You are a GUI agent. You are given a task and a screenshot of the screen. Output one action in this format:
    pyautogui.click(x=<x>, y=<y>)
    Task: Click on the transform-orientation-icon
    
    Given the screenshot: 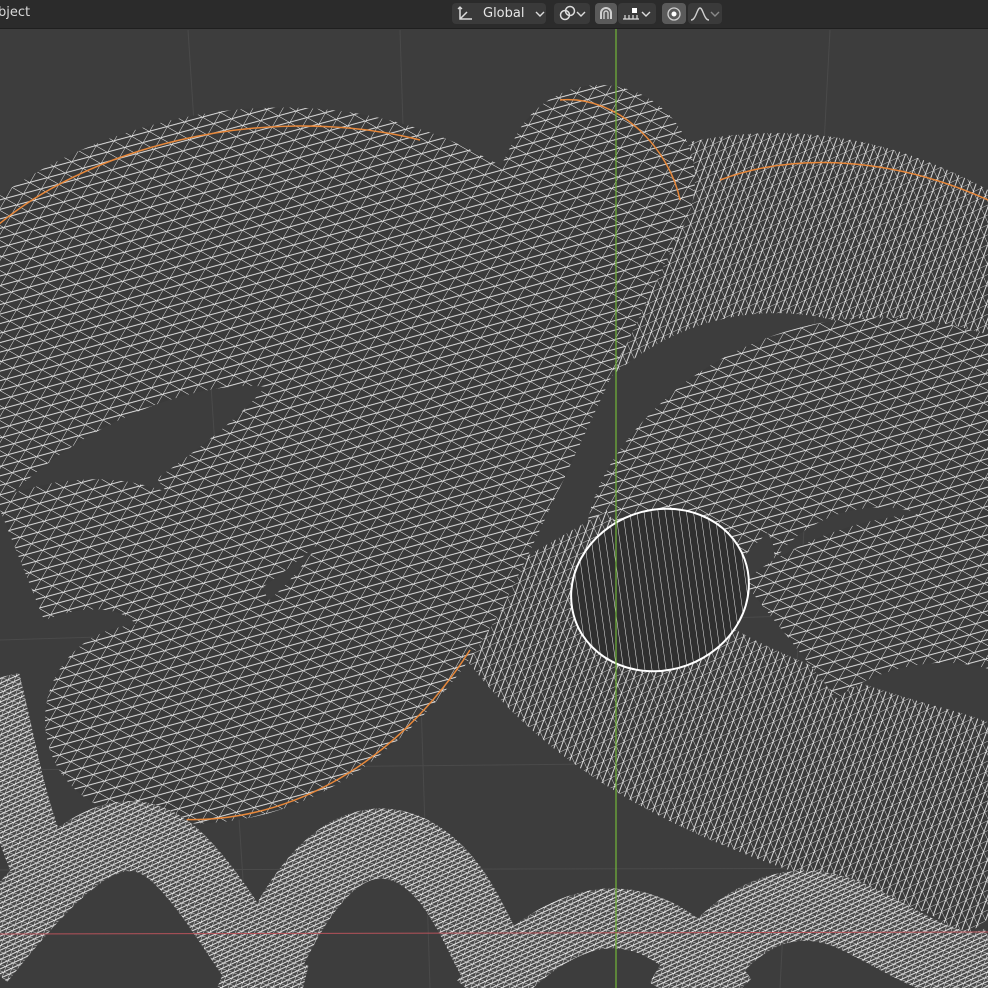 What is the action you would take?
    pyautogui.click(x=465, y=14)
    